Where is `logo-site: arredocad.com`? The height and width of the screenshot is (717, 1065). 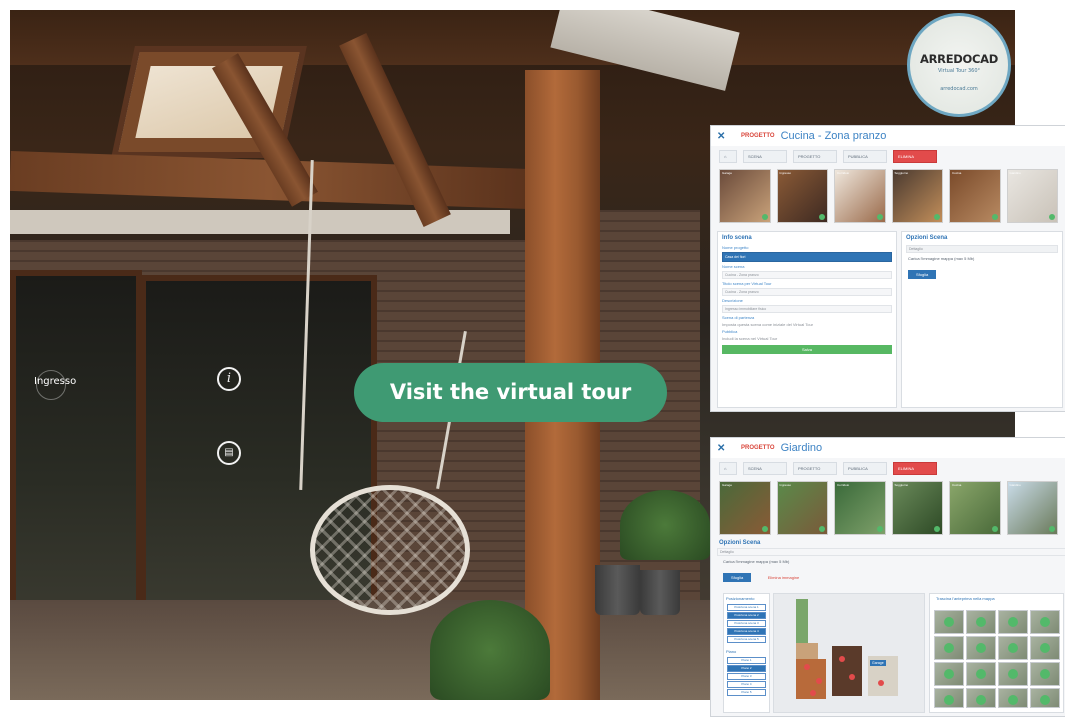
logo-site: arredocad.com is located at coordinates (959, 89).